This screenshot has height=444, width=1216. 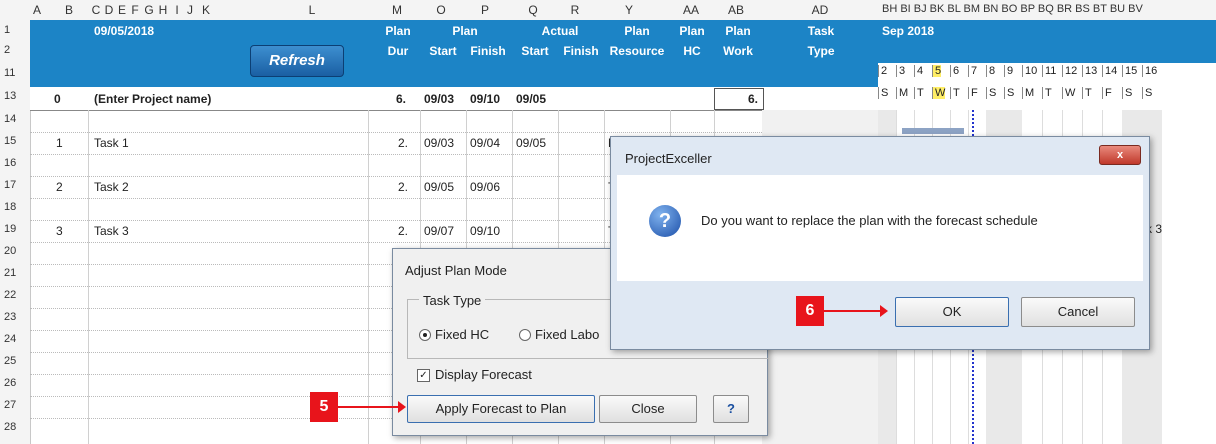 I want to click on refresh-button: Refresh, so click(x=297, y=61).